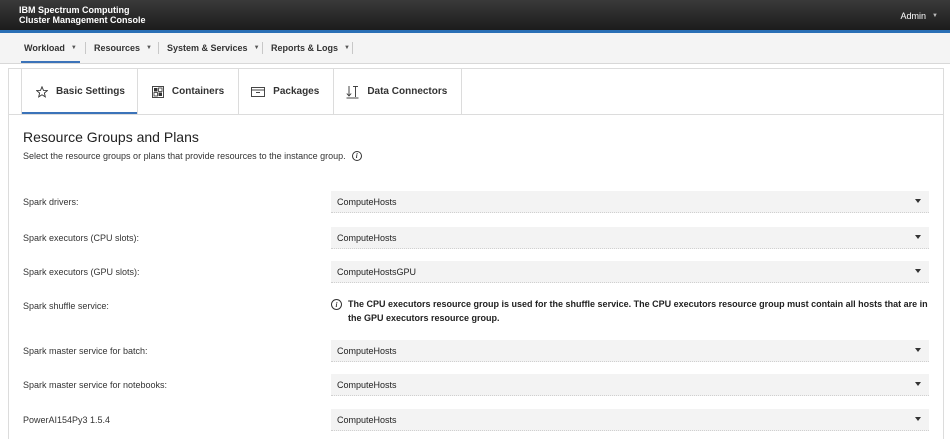  I want to click on tab-basic-settings: Basic Settings, so click(80, 91).